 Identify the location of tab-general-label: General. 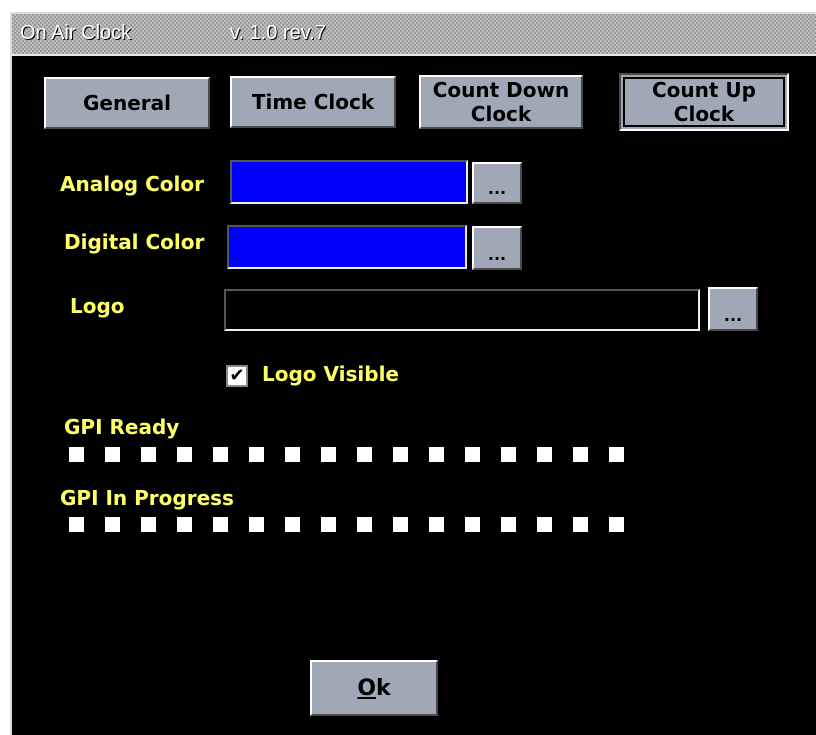
(127, 103).